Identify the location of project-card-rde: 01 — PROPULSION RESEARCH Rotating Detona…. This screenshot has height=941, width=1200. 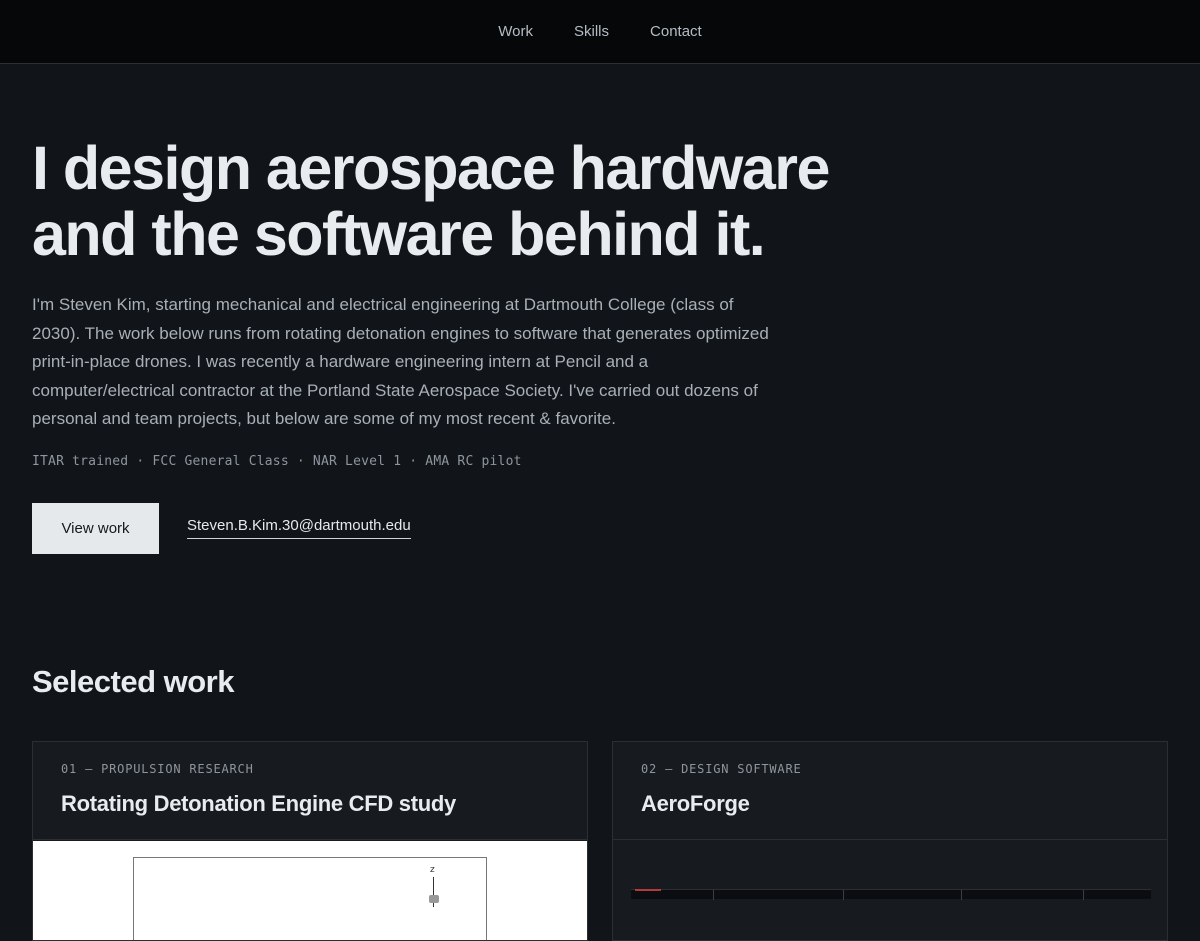
(310, 841).